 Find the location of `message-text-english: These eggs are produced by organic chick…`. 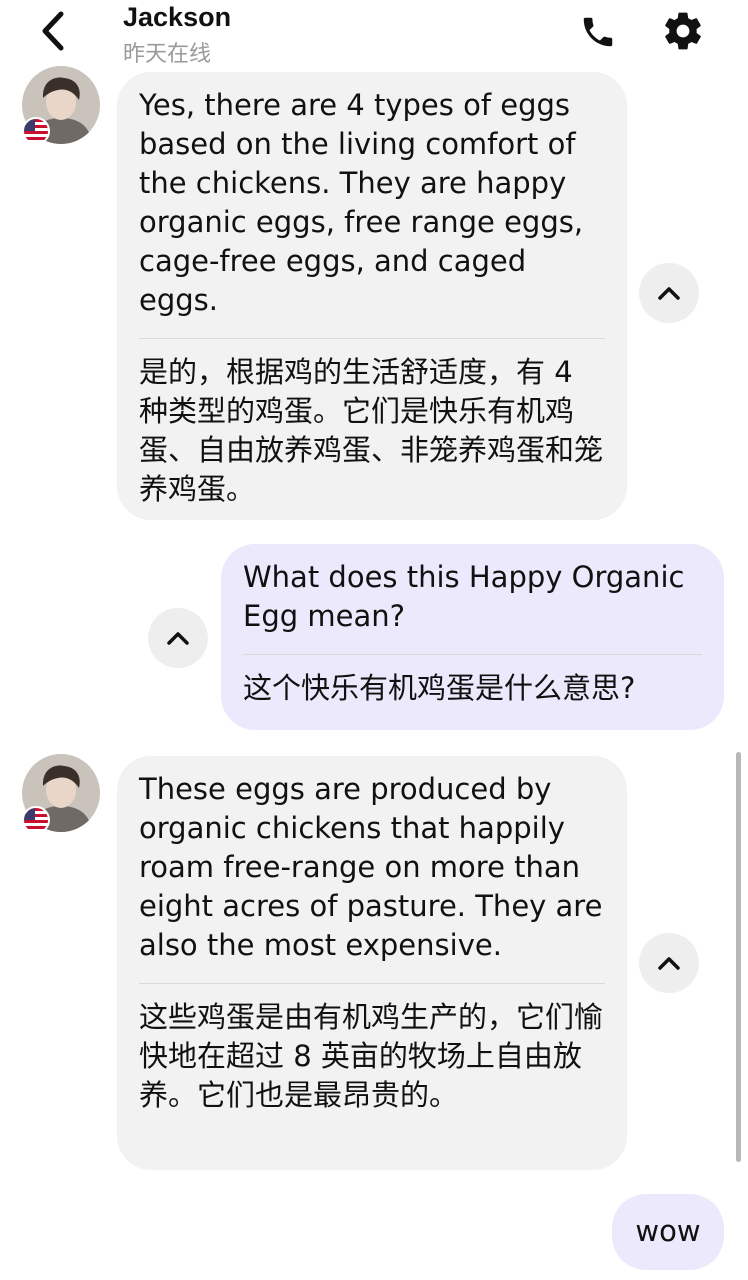

message-text-english: These eggs are produced by organic chick… is located at coordinates (371, 867).